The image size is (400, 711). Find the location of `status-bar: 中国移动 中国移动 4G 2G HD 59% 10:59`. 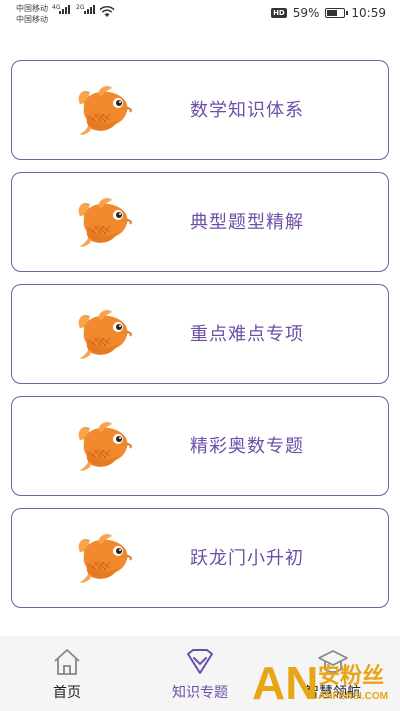

status-bar: 中国移动 中国移动 4G 2G HD 59% 10:59 is located at coordinates (200, 15).